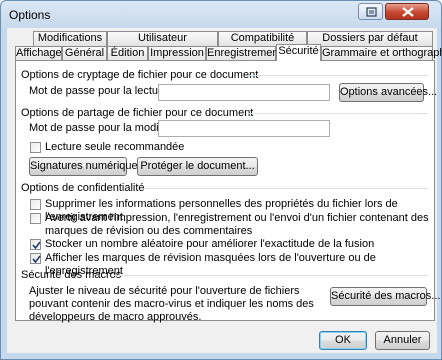 This screenshot has height=360, width=442. What do you see at coordinates (338, 113) in the screenshot?
I see `sharing-divider` at bounding box center [338, 113].